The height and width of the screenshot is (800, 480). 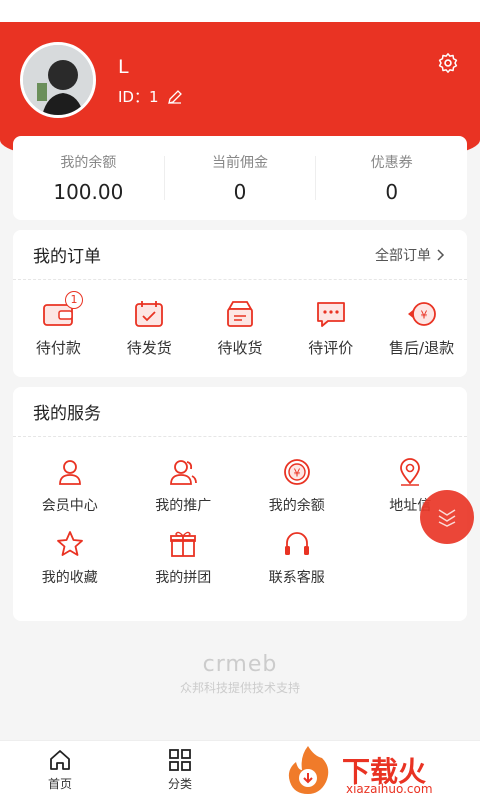 What do you see at coordinates (184, 486) in the screenshot?
I see `service-promotion: 我的推广` at bounding box center [184, 486].